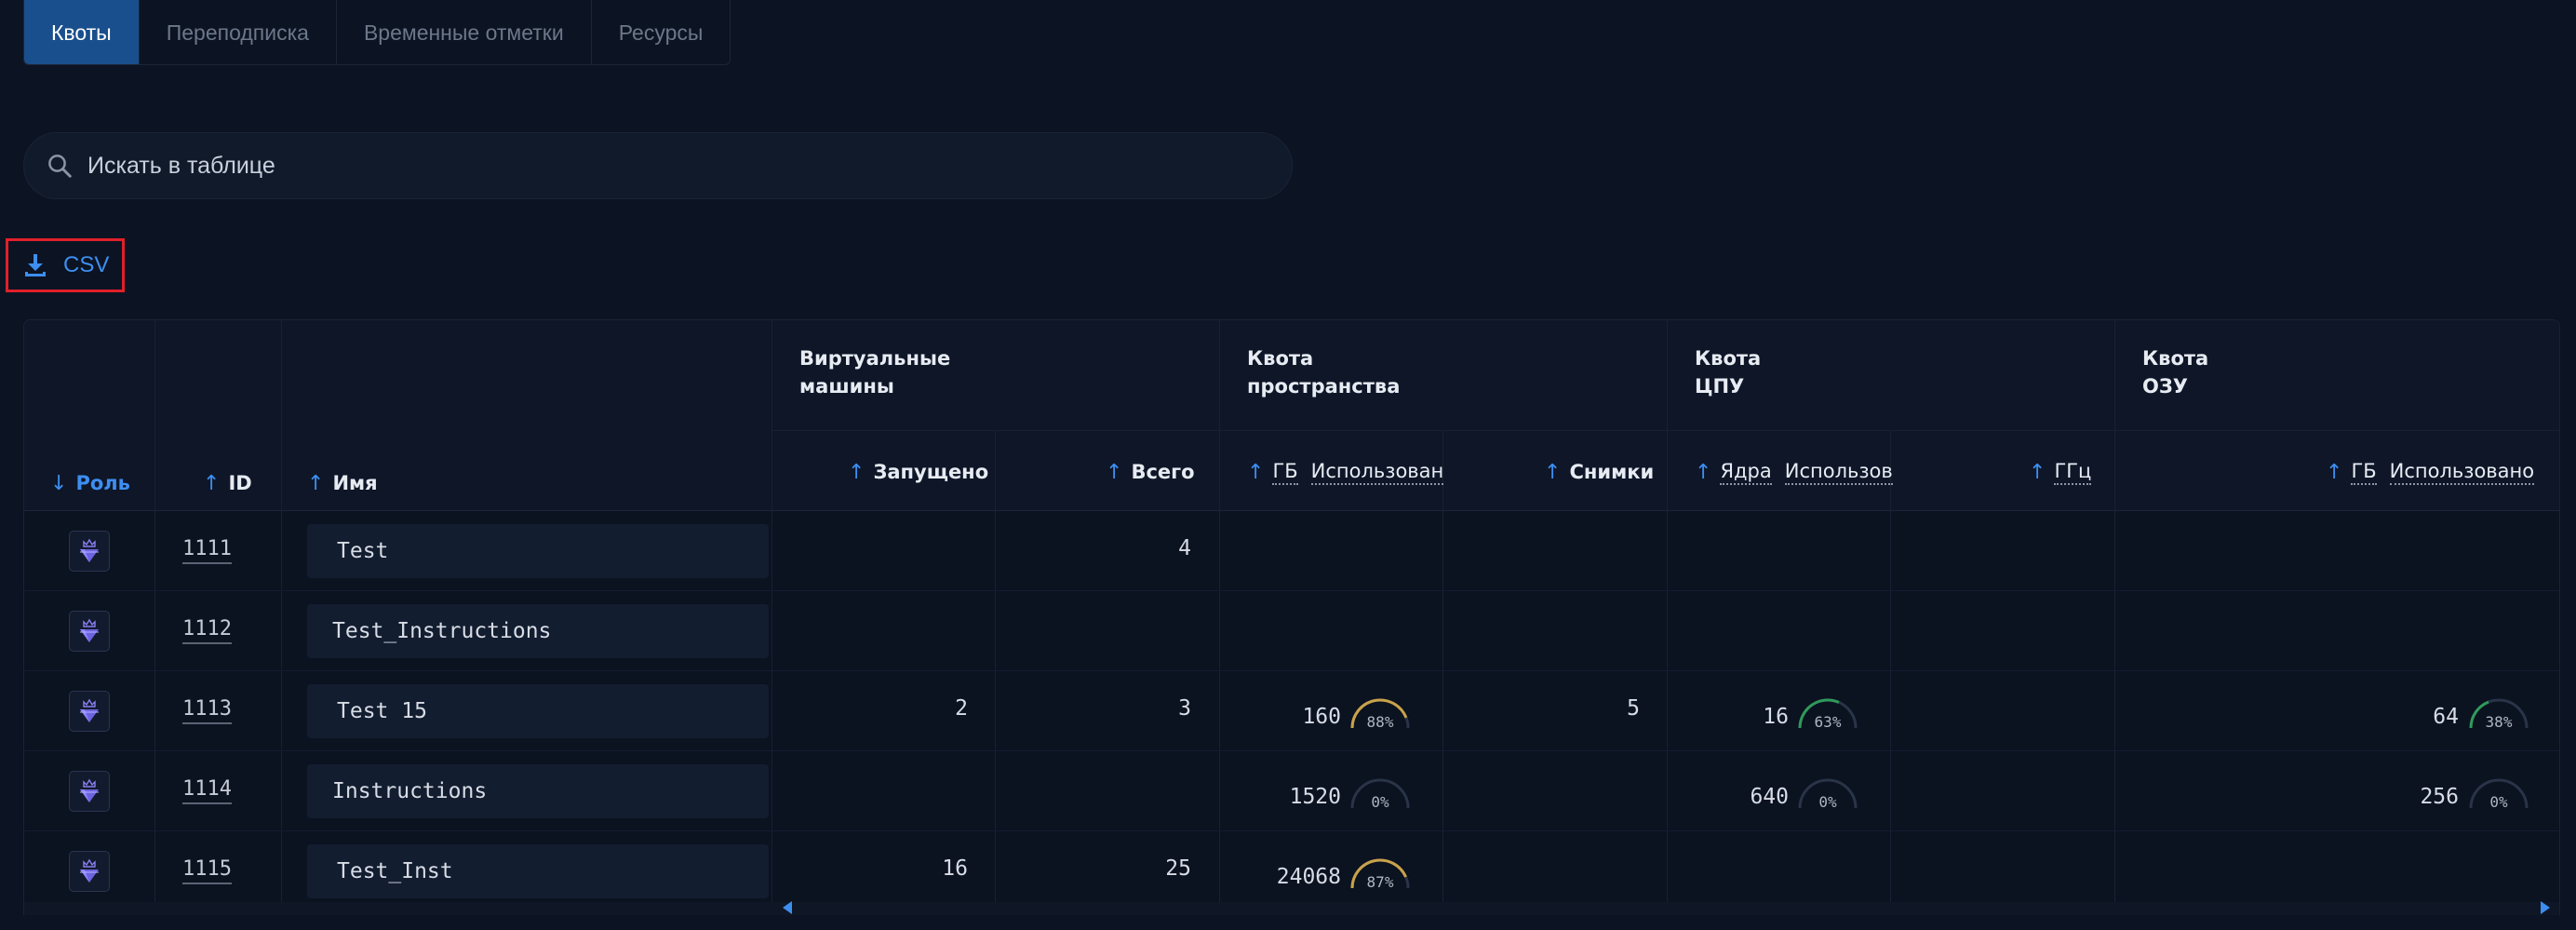 The image size is (2576, 930). What do you see at coordinates (1291, 711) in the screenshot?
I see `table-row: 1113 Test 15 2 3 160 88% 5 16 63% 64 38%` at bounding box center [1291, 711].